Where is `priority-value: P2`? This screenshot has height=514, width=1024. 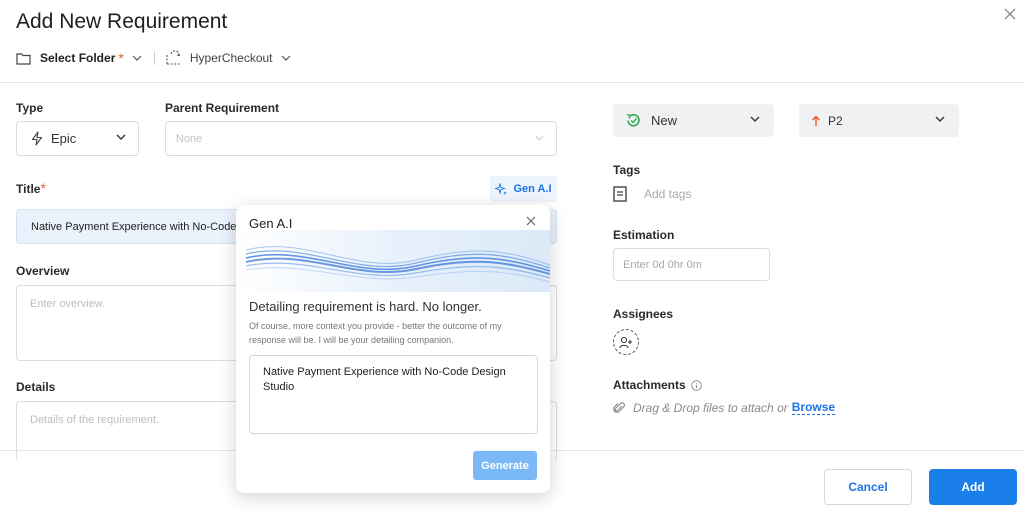 priority-value: P2 is located at coordinates (835, 120).